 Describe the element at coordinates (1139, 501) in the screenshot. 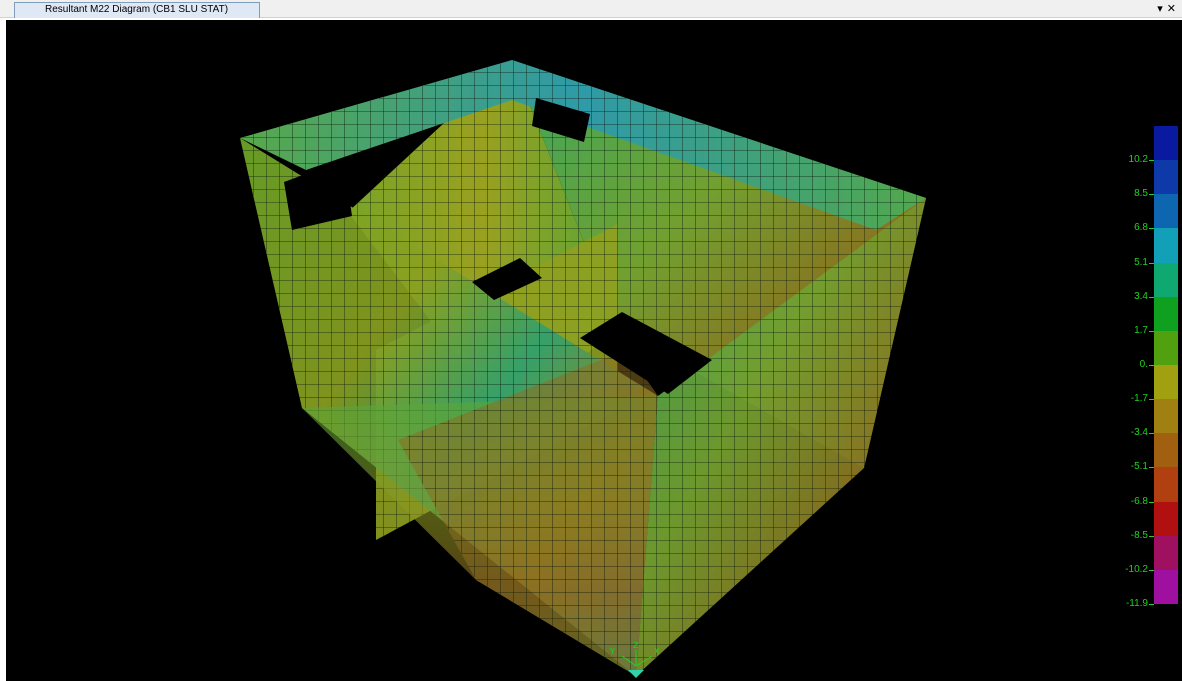

I see `legend-label: -6.8` at that location.